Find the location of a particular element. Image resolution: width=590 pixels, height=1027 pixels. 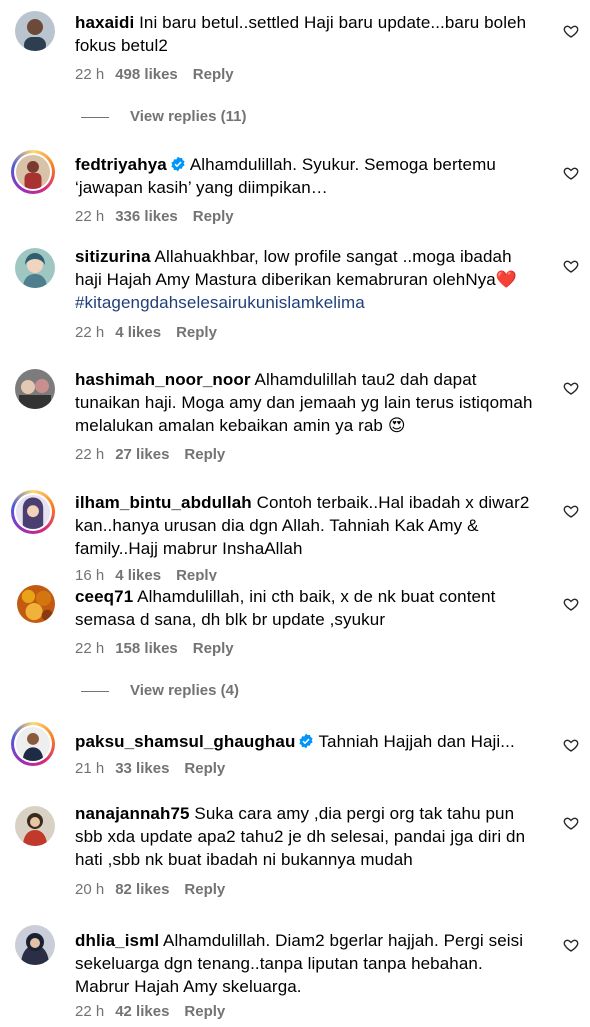

comment-meta: 22 h 498 likes Reply is located at coordinates (154, 74).